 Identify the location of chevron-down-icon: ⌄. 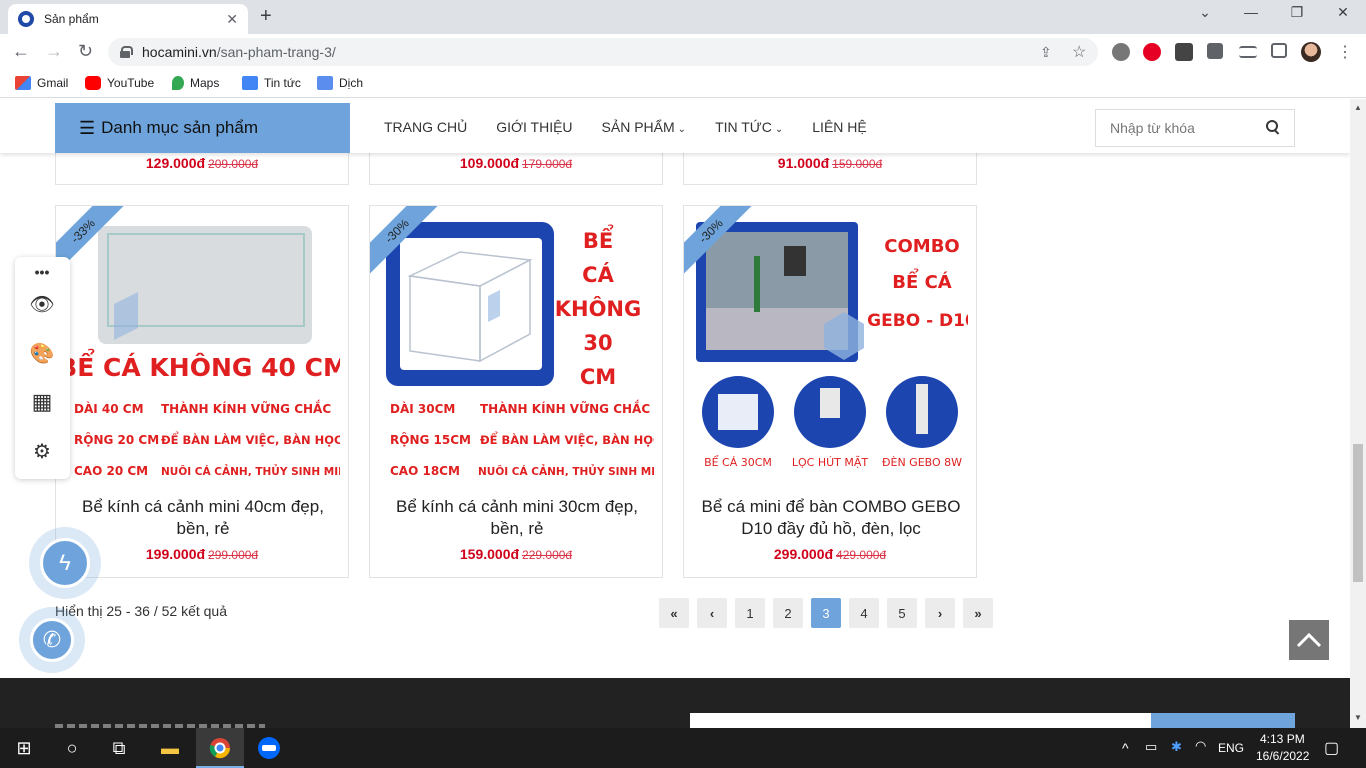
(779, 129).